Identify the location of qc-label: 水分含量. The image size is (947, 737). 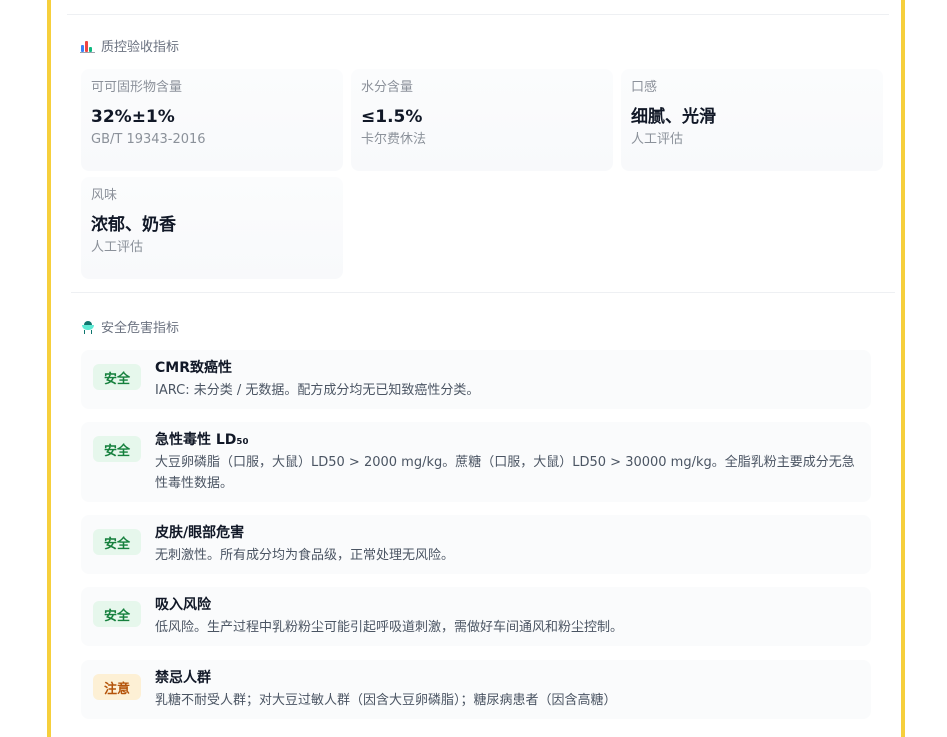
(387, 87).